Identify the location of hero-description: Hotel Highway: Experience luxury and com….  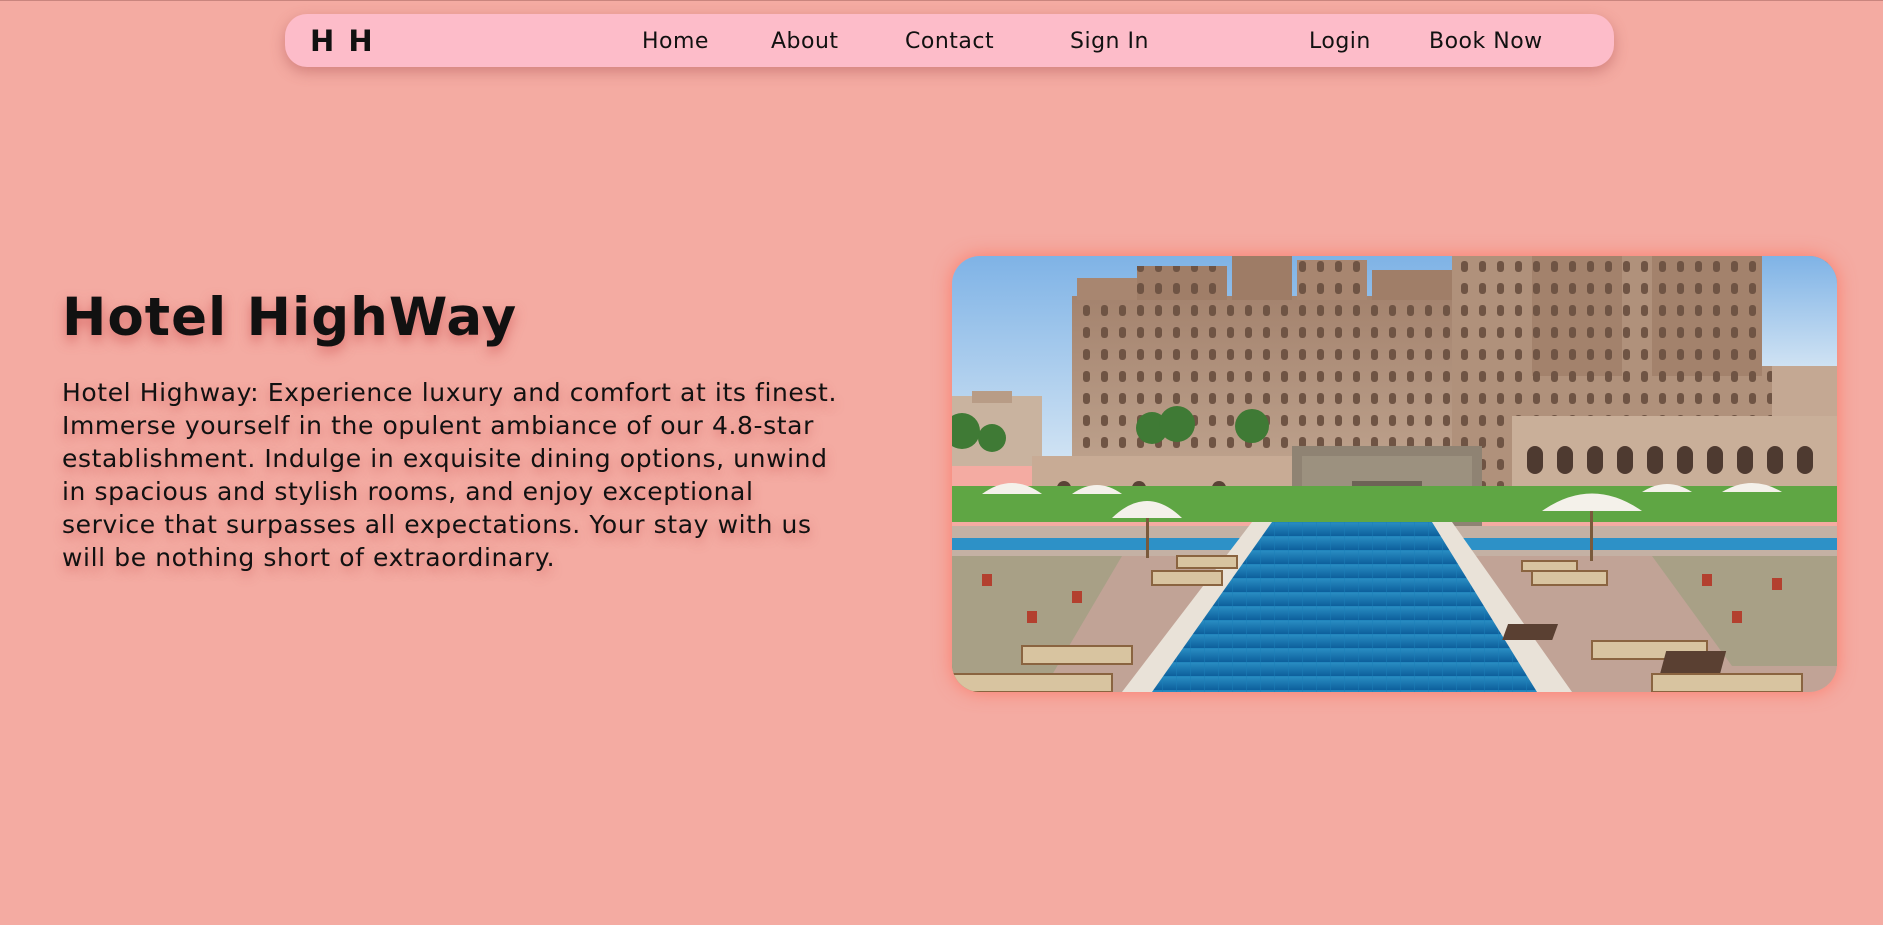
(449, 475).